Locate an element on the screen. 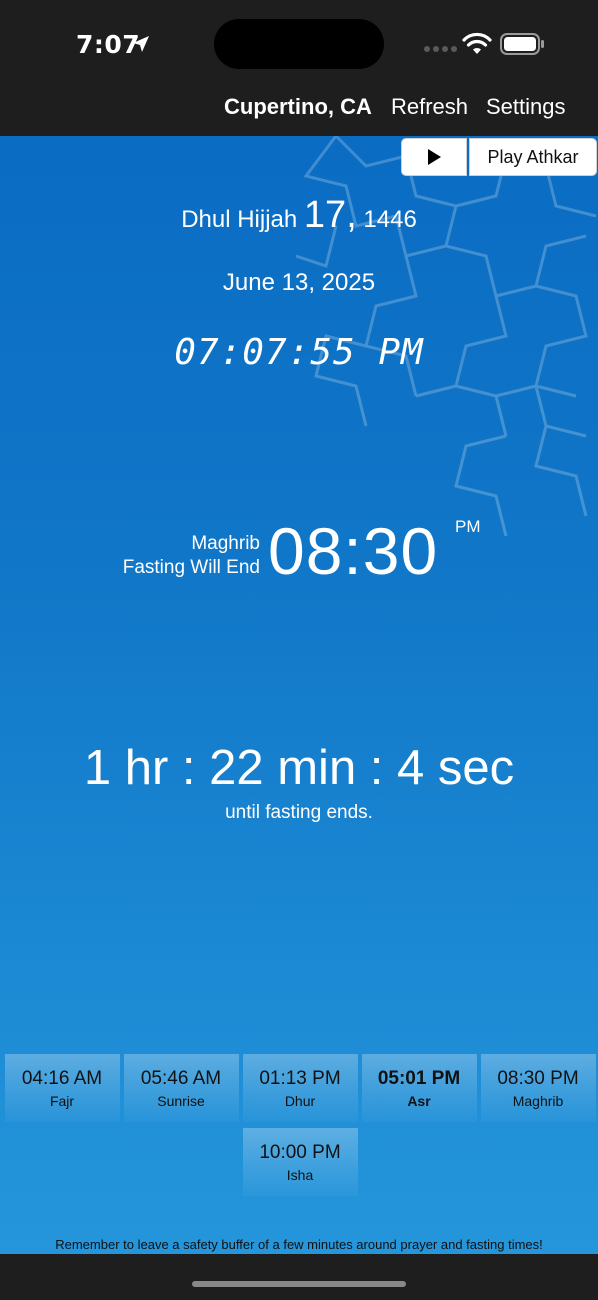 Image resolution: width=598 pixels, height=1300 pixels. prayer-time: 05:46 AM is located at coordinates (181, 1078).